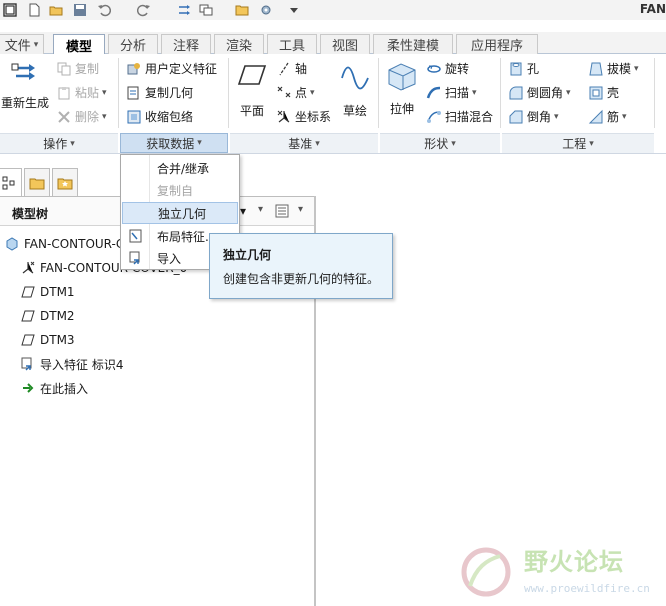 This screenshot has height=606, width=666. Describe the element at coordinates (295, 92) in the screenshot. I see `point-button: 点 ▾` at that location.